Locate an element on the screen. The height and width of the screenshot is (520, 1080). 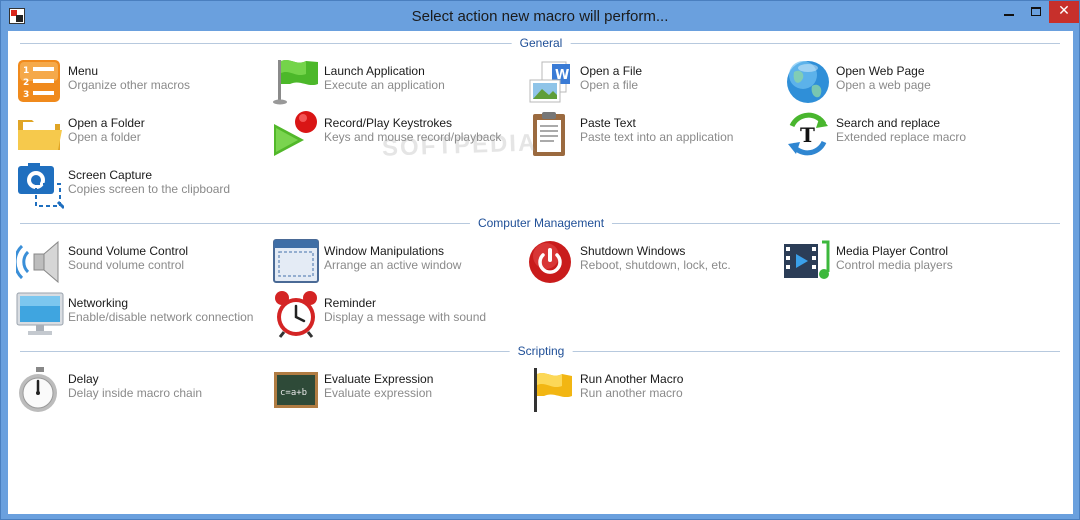
action-label: Open a File is located at coordinates (611, 71).